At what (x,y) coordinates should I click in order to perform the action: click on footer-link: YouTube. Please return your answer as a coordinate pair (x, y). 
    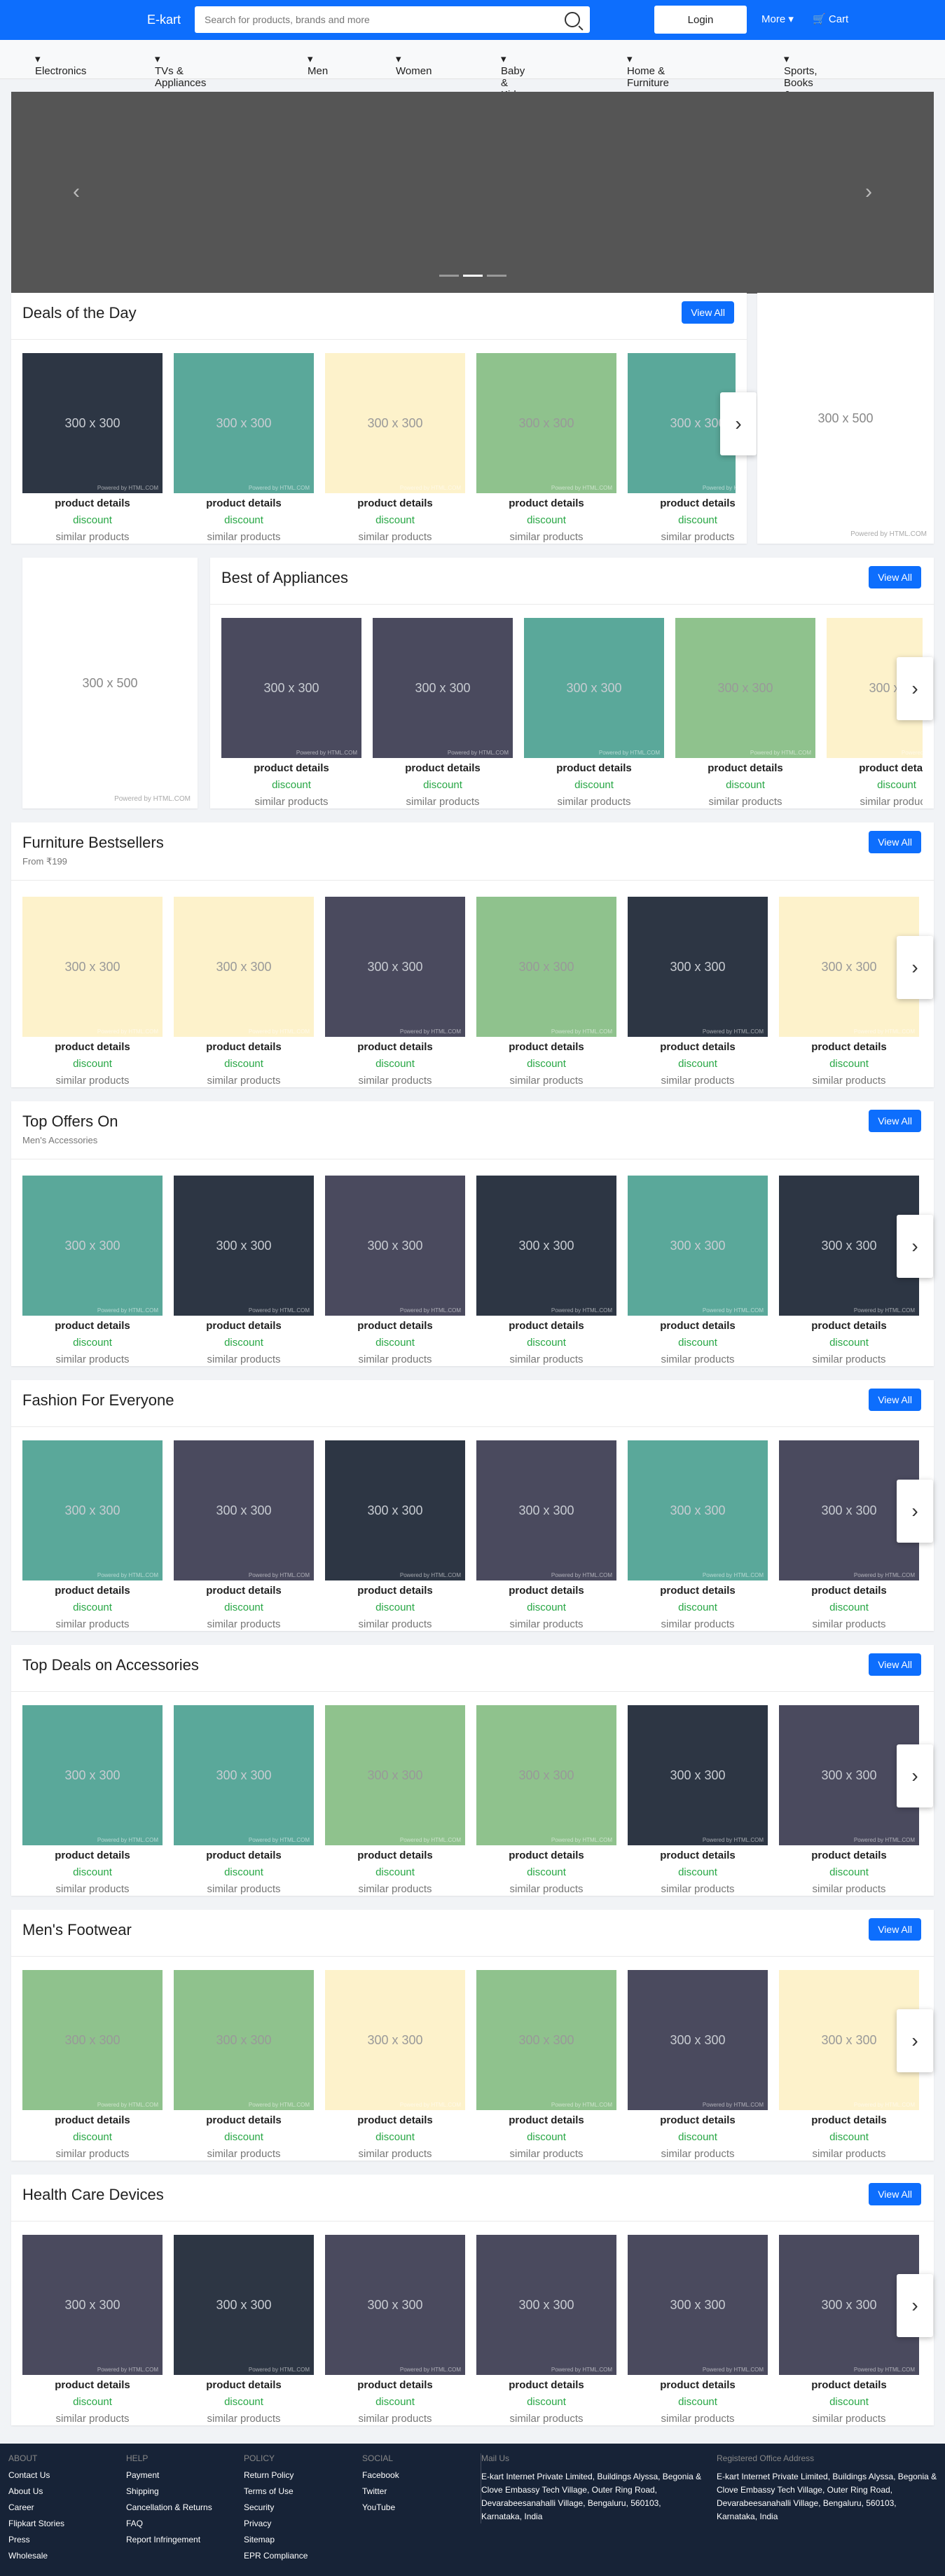
    Looking at the image, I should click on (380, 2507).